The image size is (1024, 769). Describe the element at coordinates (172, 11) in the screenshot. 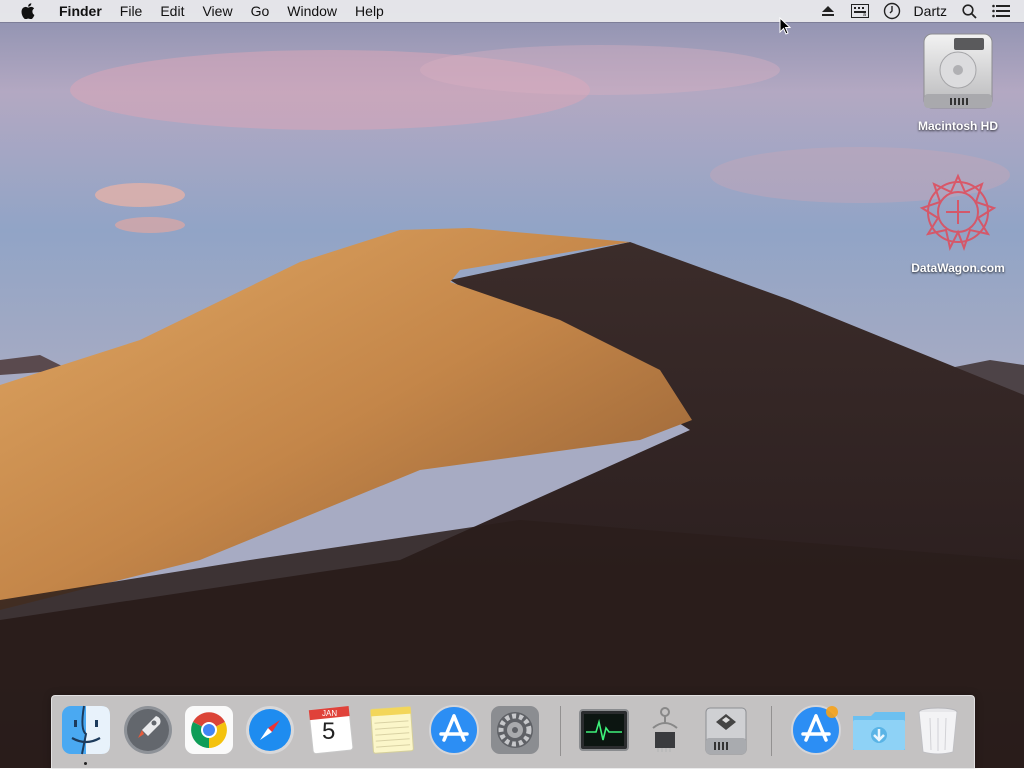

I see `menu-edit: Edit` at that location.